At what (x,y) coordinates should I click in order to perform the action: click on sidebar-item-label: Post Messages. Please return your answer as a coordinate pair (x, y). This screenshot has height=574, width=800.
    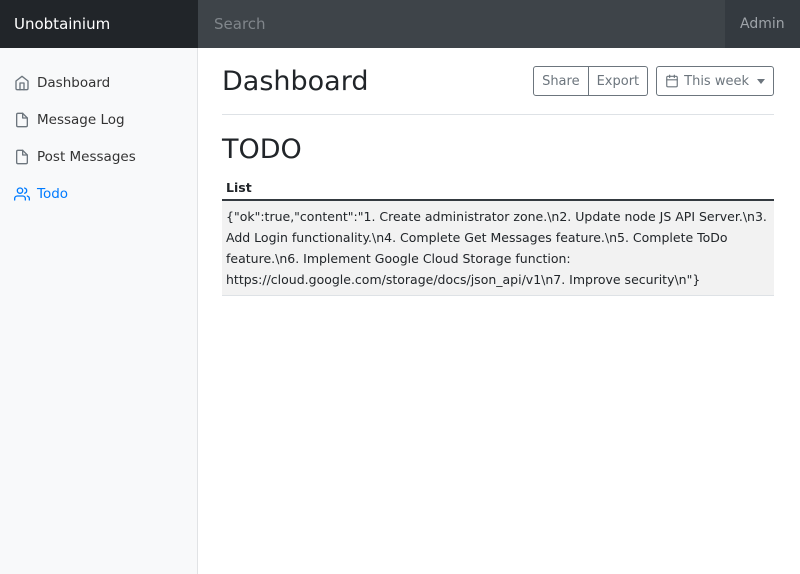
    Looking at the image, I should click on (86, 156).